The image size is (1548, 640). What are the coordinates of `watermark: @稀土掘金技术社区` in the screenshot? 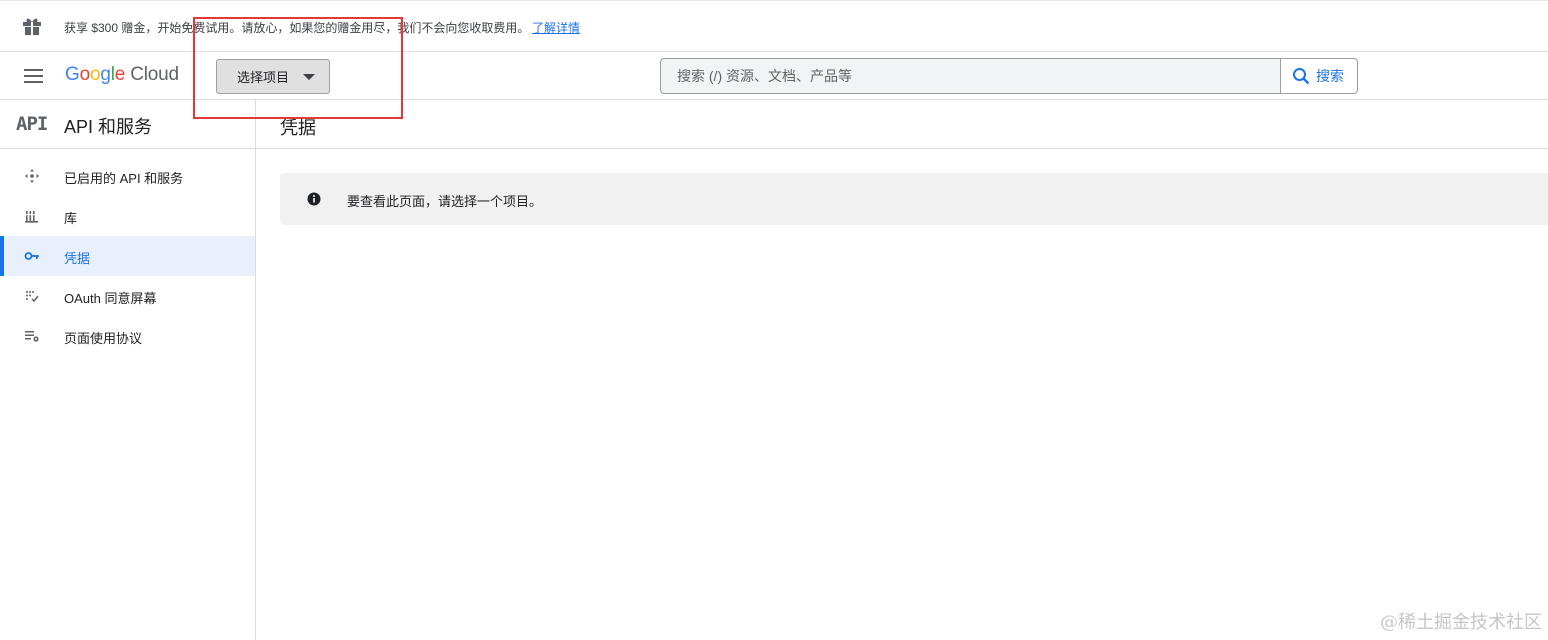 It's located at (1461, 622).